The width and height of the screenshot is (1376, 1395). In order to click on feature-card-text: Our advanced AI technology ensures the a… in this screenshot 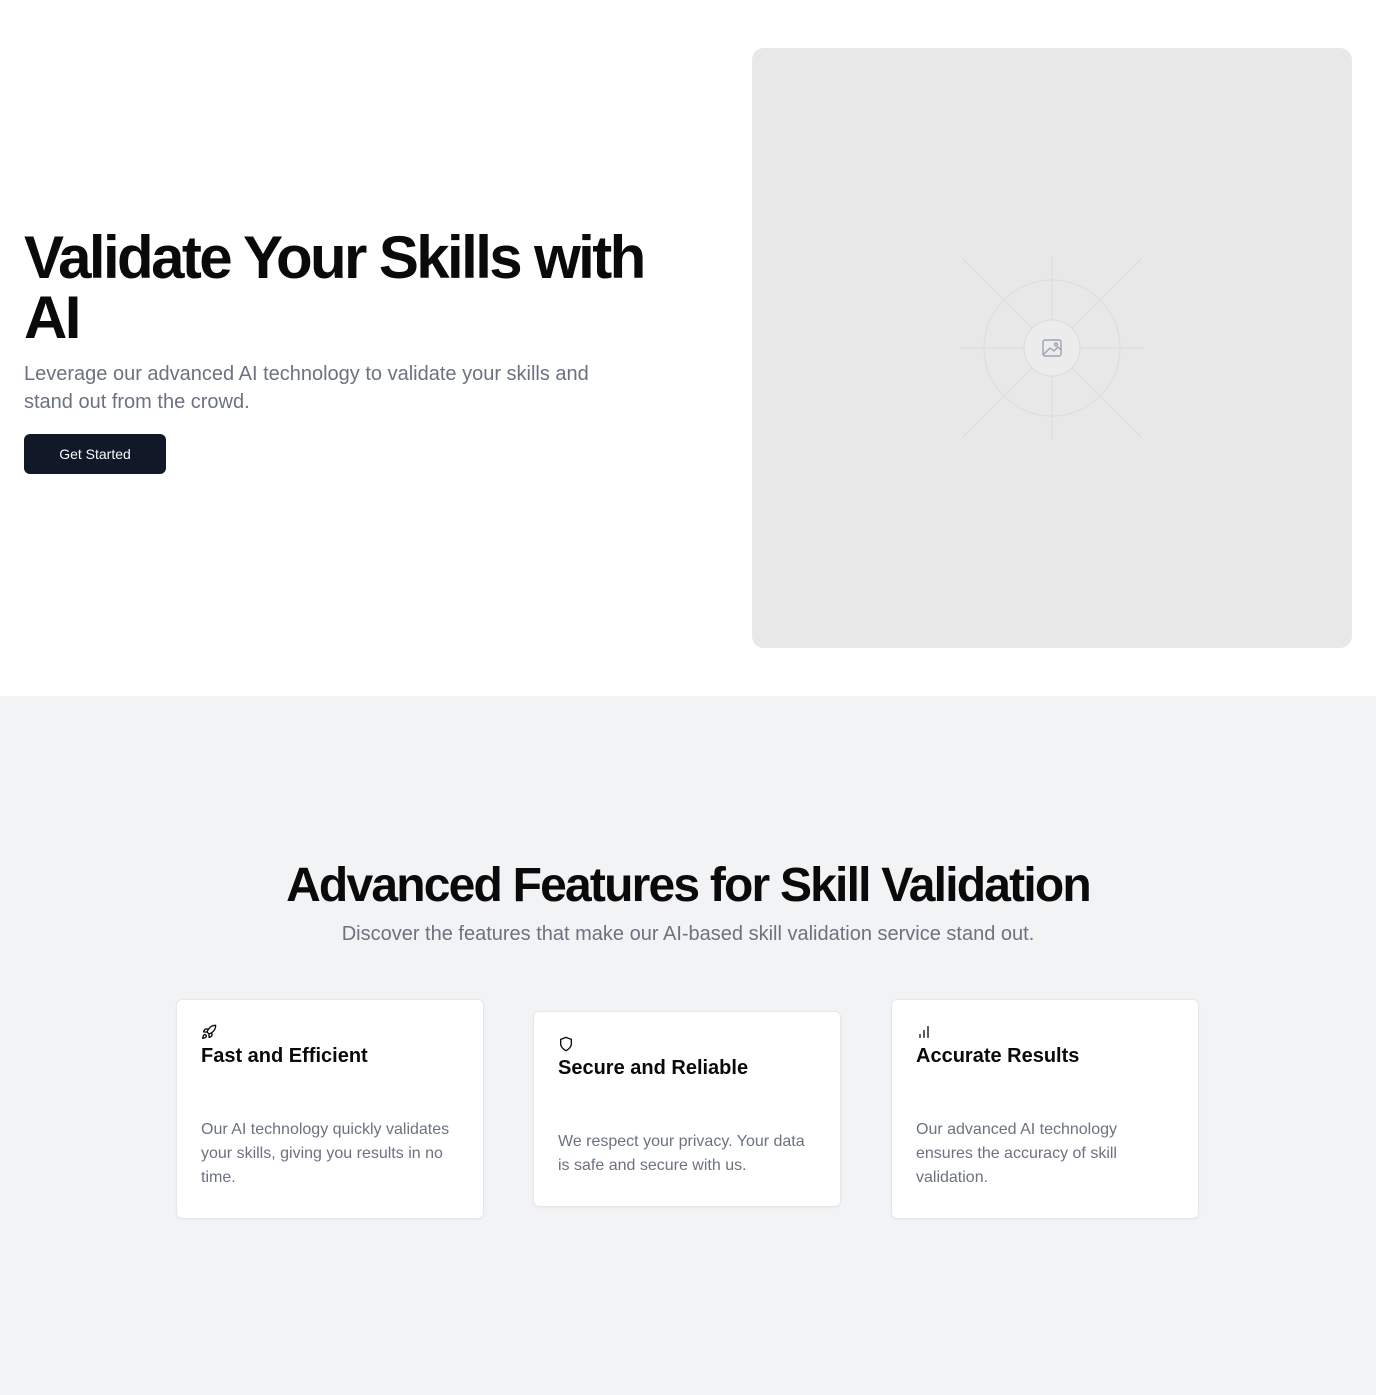, I will do `click(1017, 1153)`.